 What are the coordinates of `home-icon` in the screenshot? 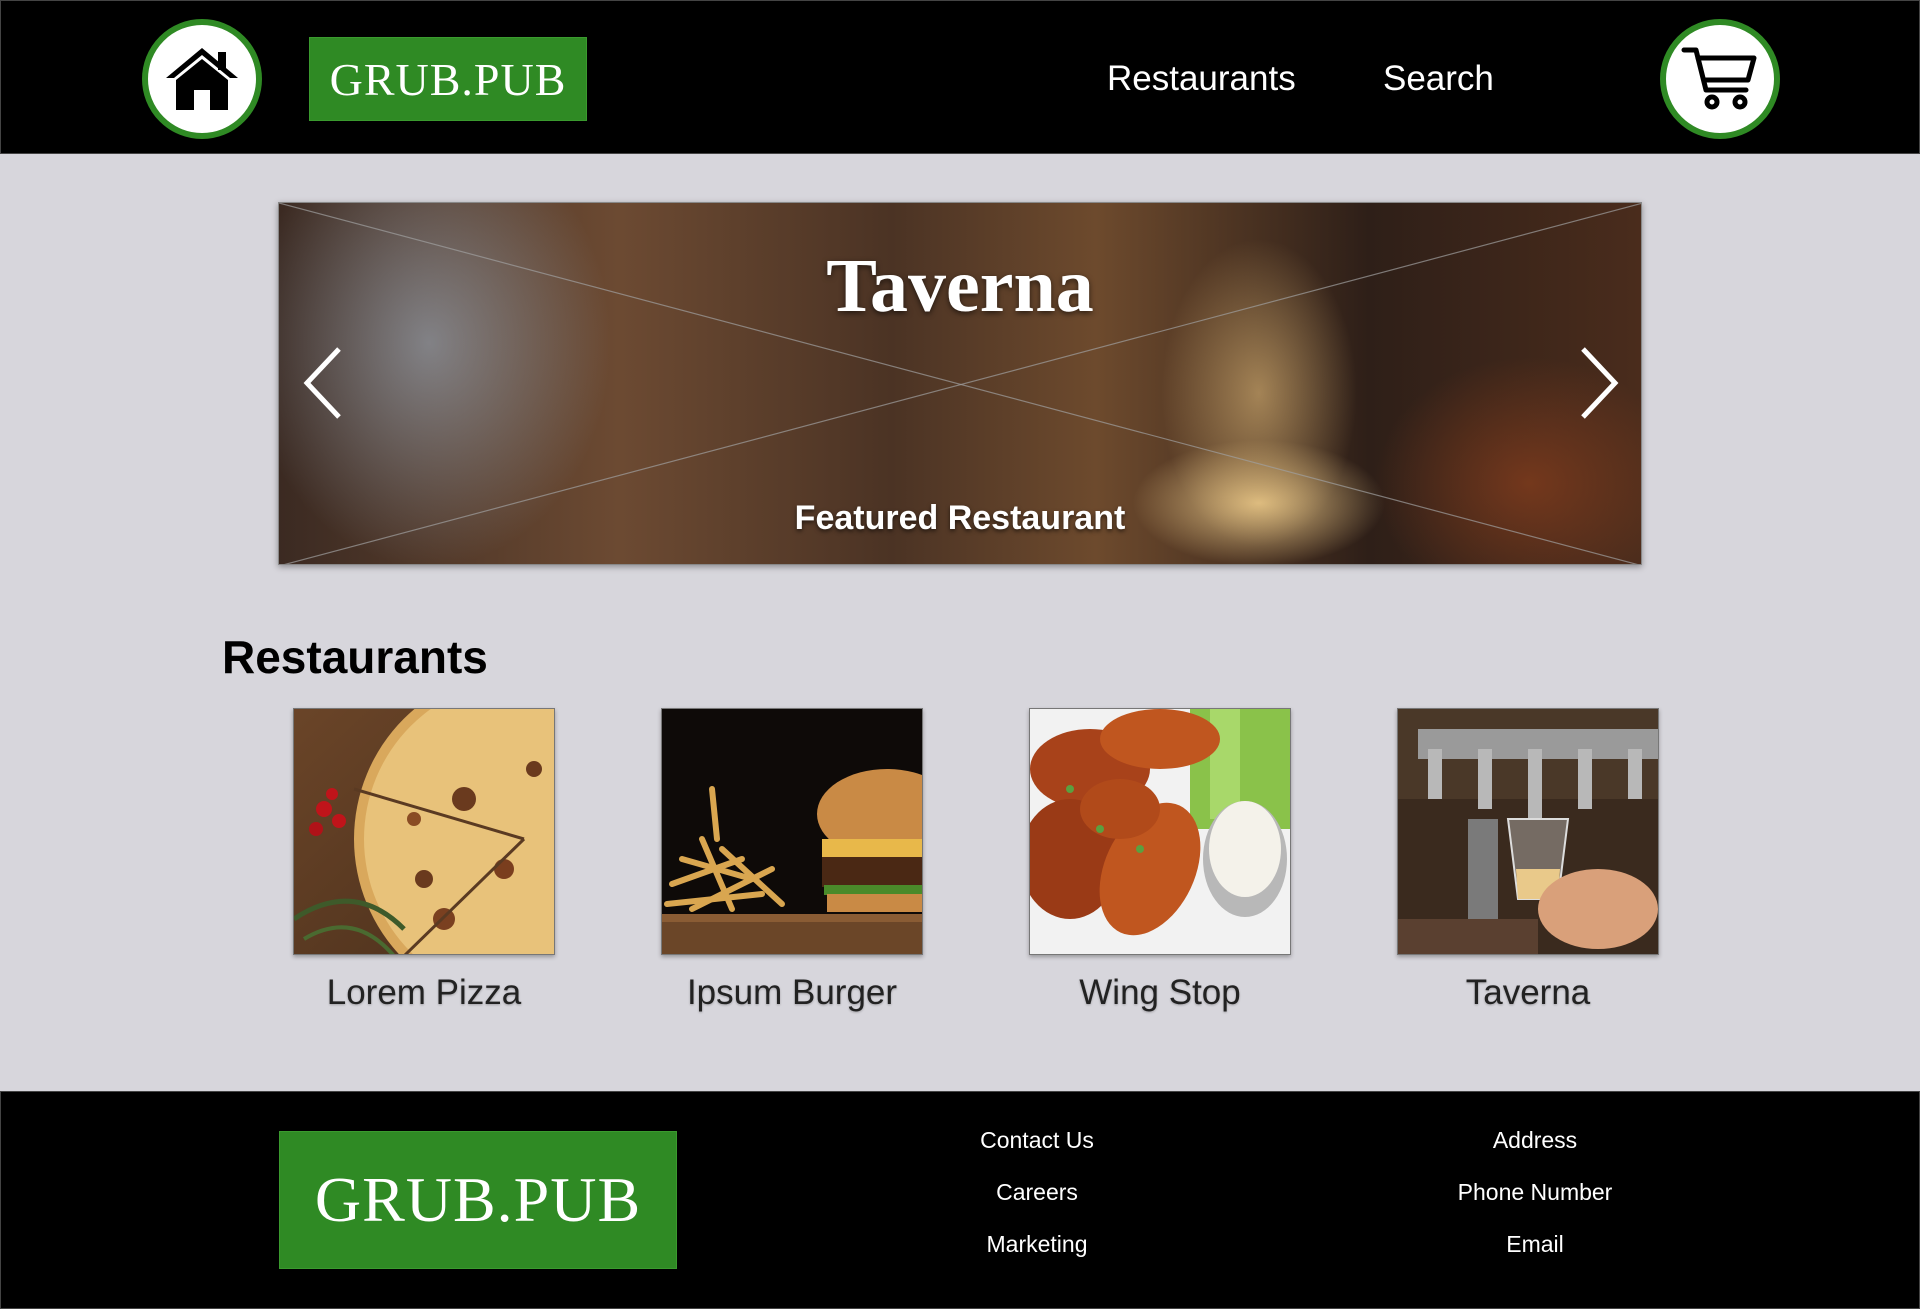 It's located at (202, 79).